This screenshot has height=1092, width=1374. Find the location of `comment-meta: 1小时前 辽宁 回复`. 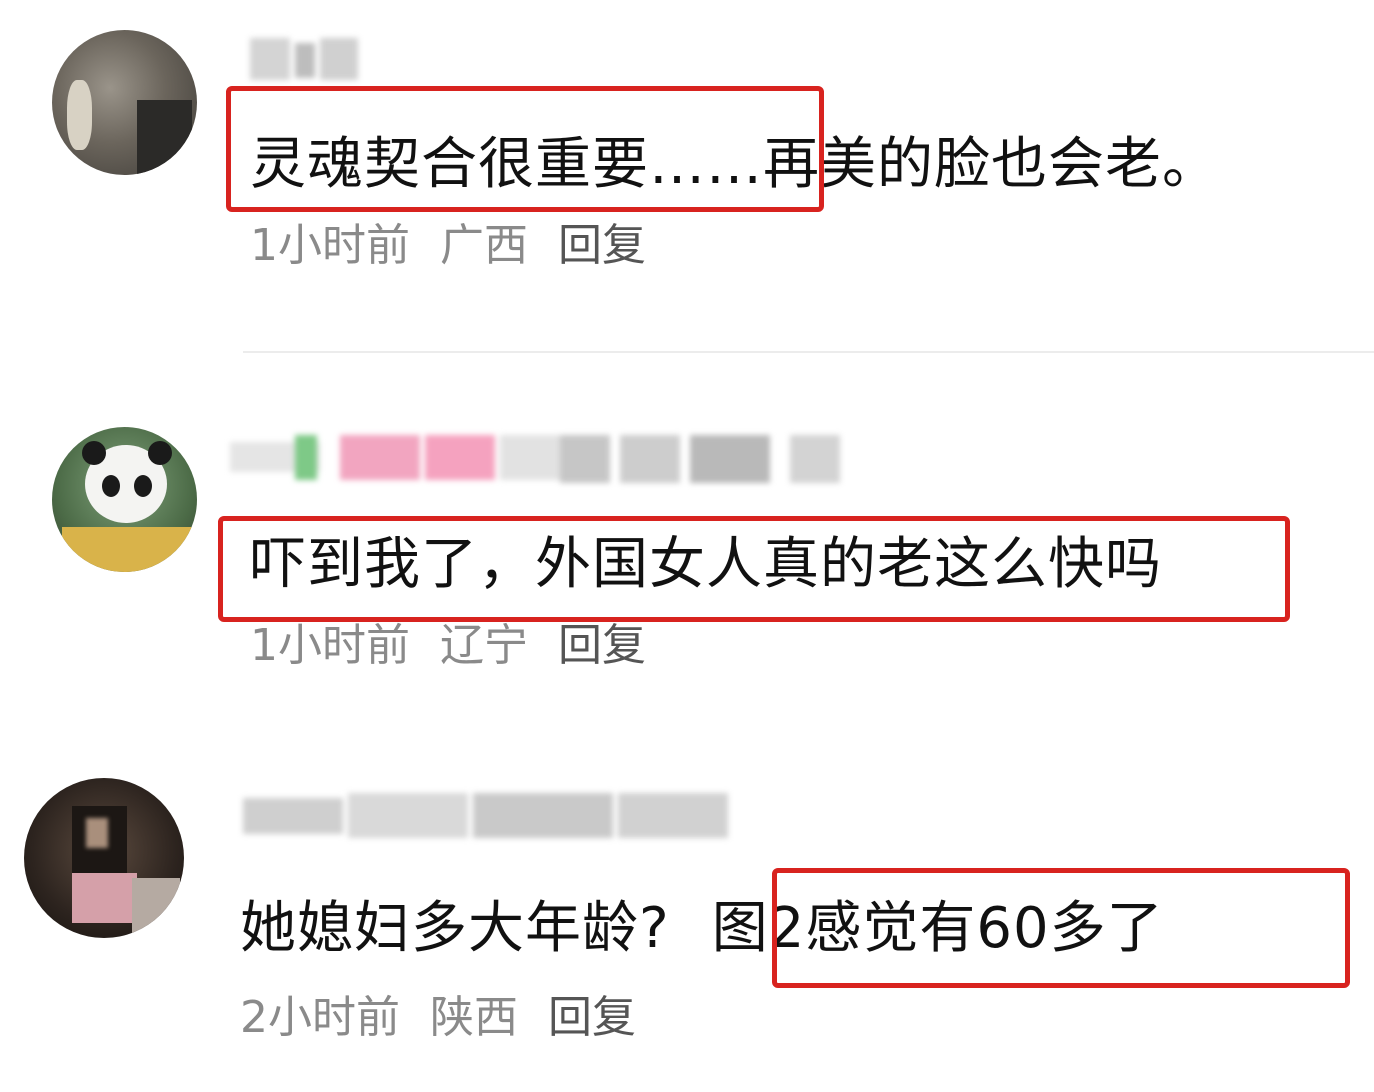

comment-meta: 1小时前 辽宁 回复 is located at coordinates (463, 646).